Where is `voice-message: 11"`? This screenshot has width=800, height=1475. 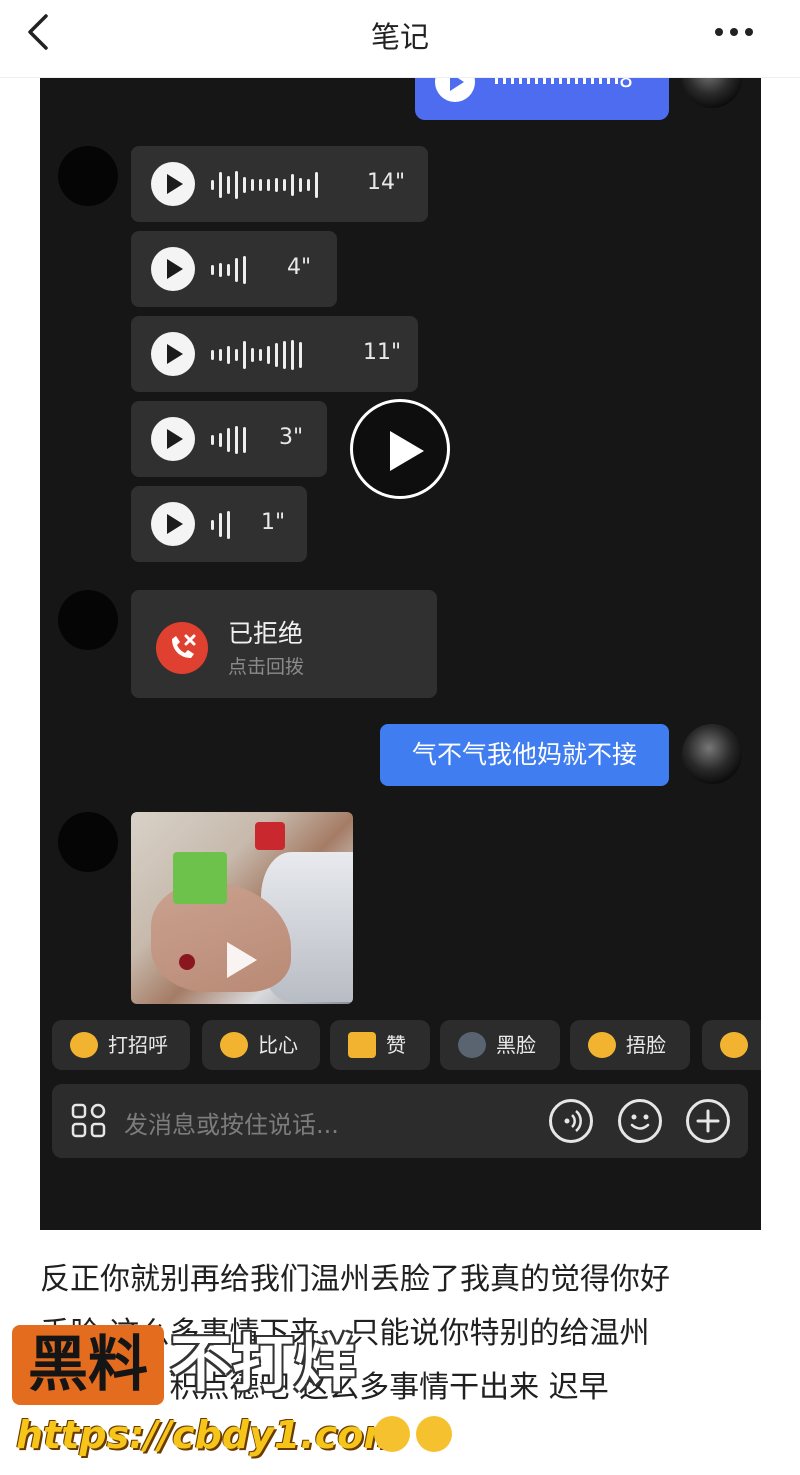
voice-message: 11" is located at coordinates (274, 354).